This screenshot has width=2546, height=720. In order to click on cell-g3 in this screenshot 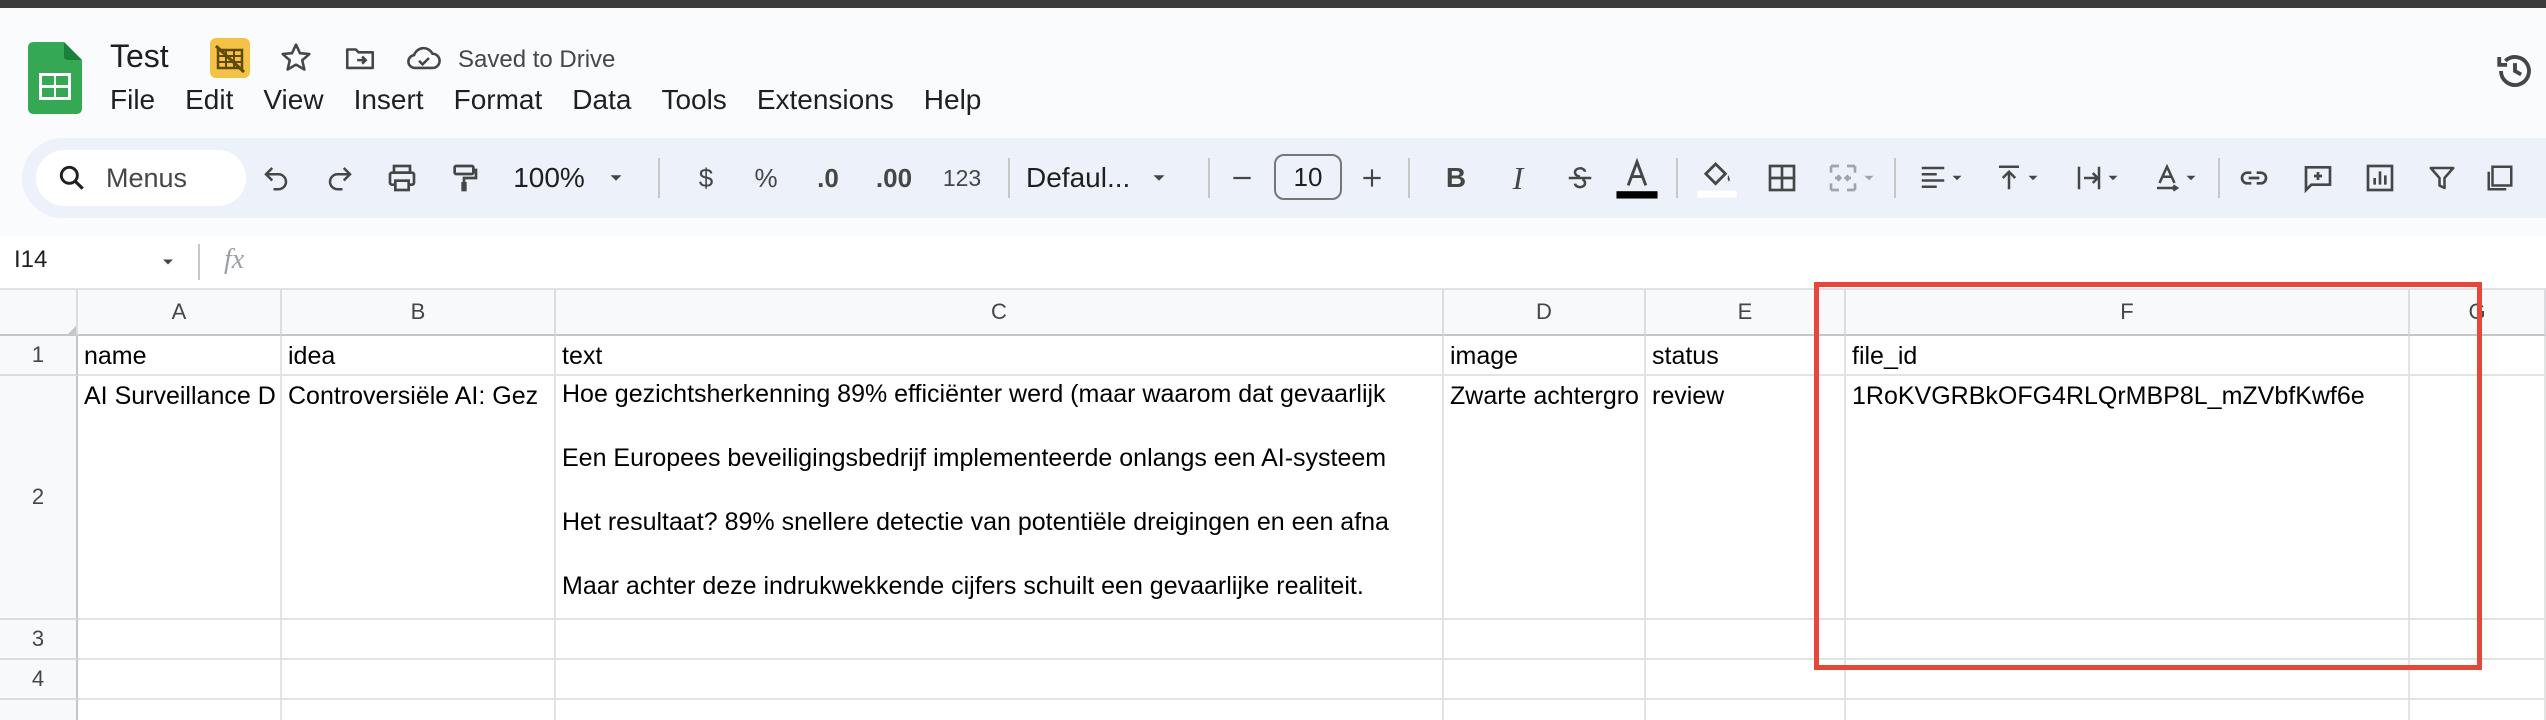, I will do `click(2478, 640)`.